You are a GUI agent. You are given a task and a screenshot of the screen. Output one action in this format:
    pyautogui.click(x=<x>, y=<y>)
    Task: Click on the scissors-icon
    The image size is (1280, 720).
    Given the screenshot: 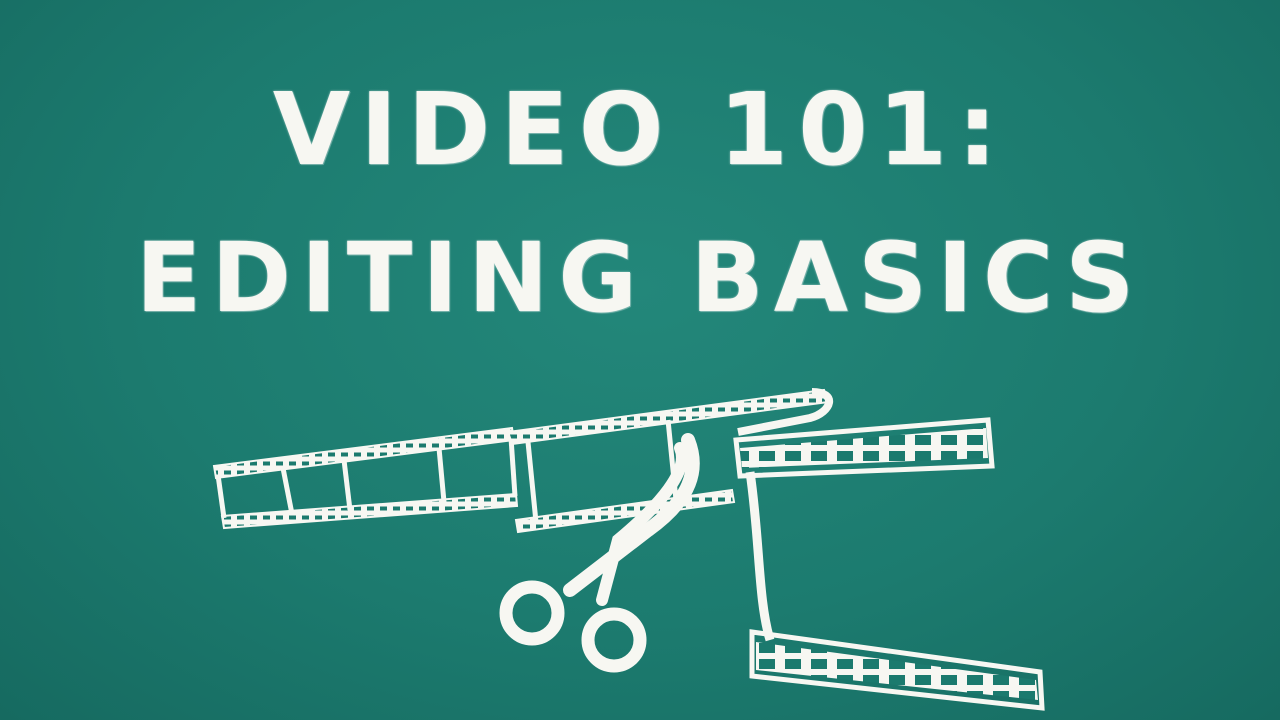 What is the action you would take?
    pyautogui.click(x=599, y=553)
    